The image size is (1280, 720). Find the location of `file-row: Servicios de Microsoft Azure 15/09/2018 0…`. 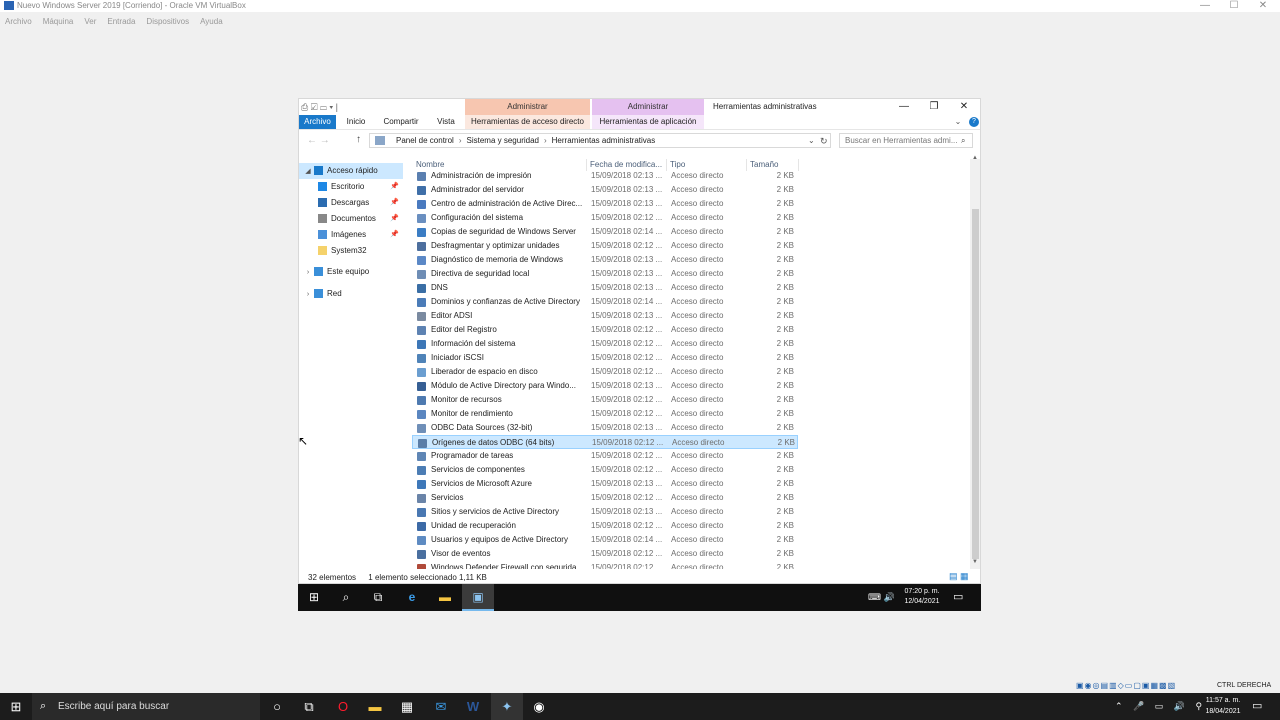

file-row: Servicios de Microsoft Azure 15/09/2018 0… is located at coordinates (605, 484).